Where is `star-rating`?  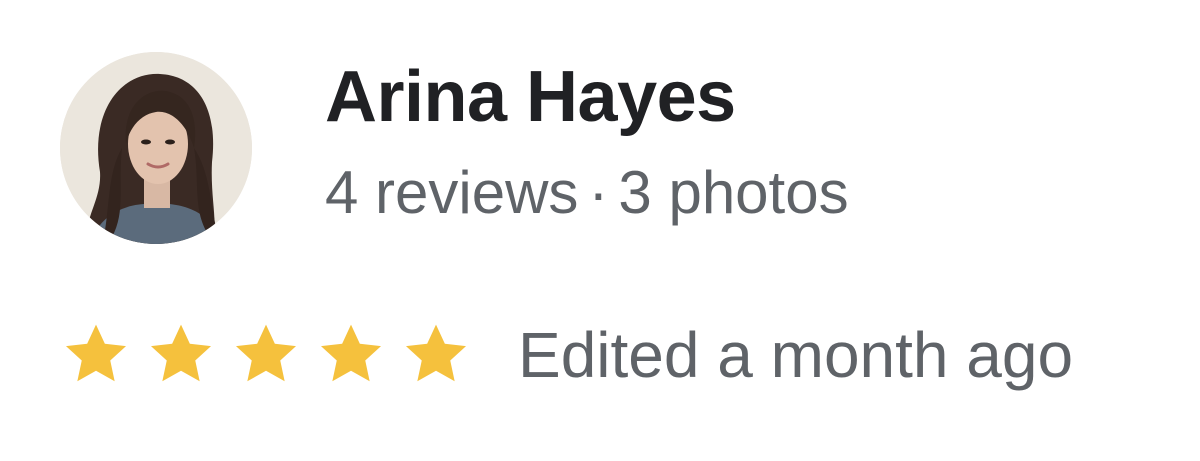 star-rating is located at coordinates (272, 354).